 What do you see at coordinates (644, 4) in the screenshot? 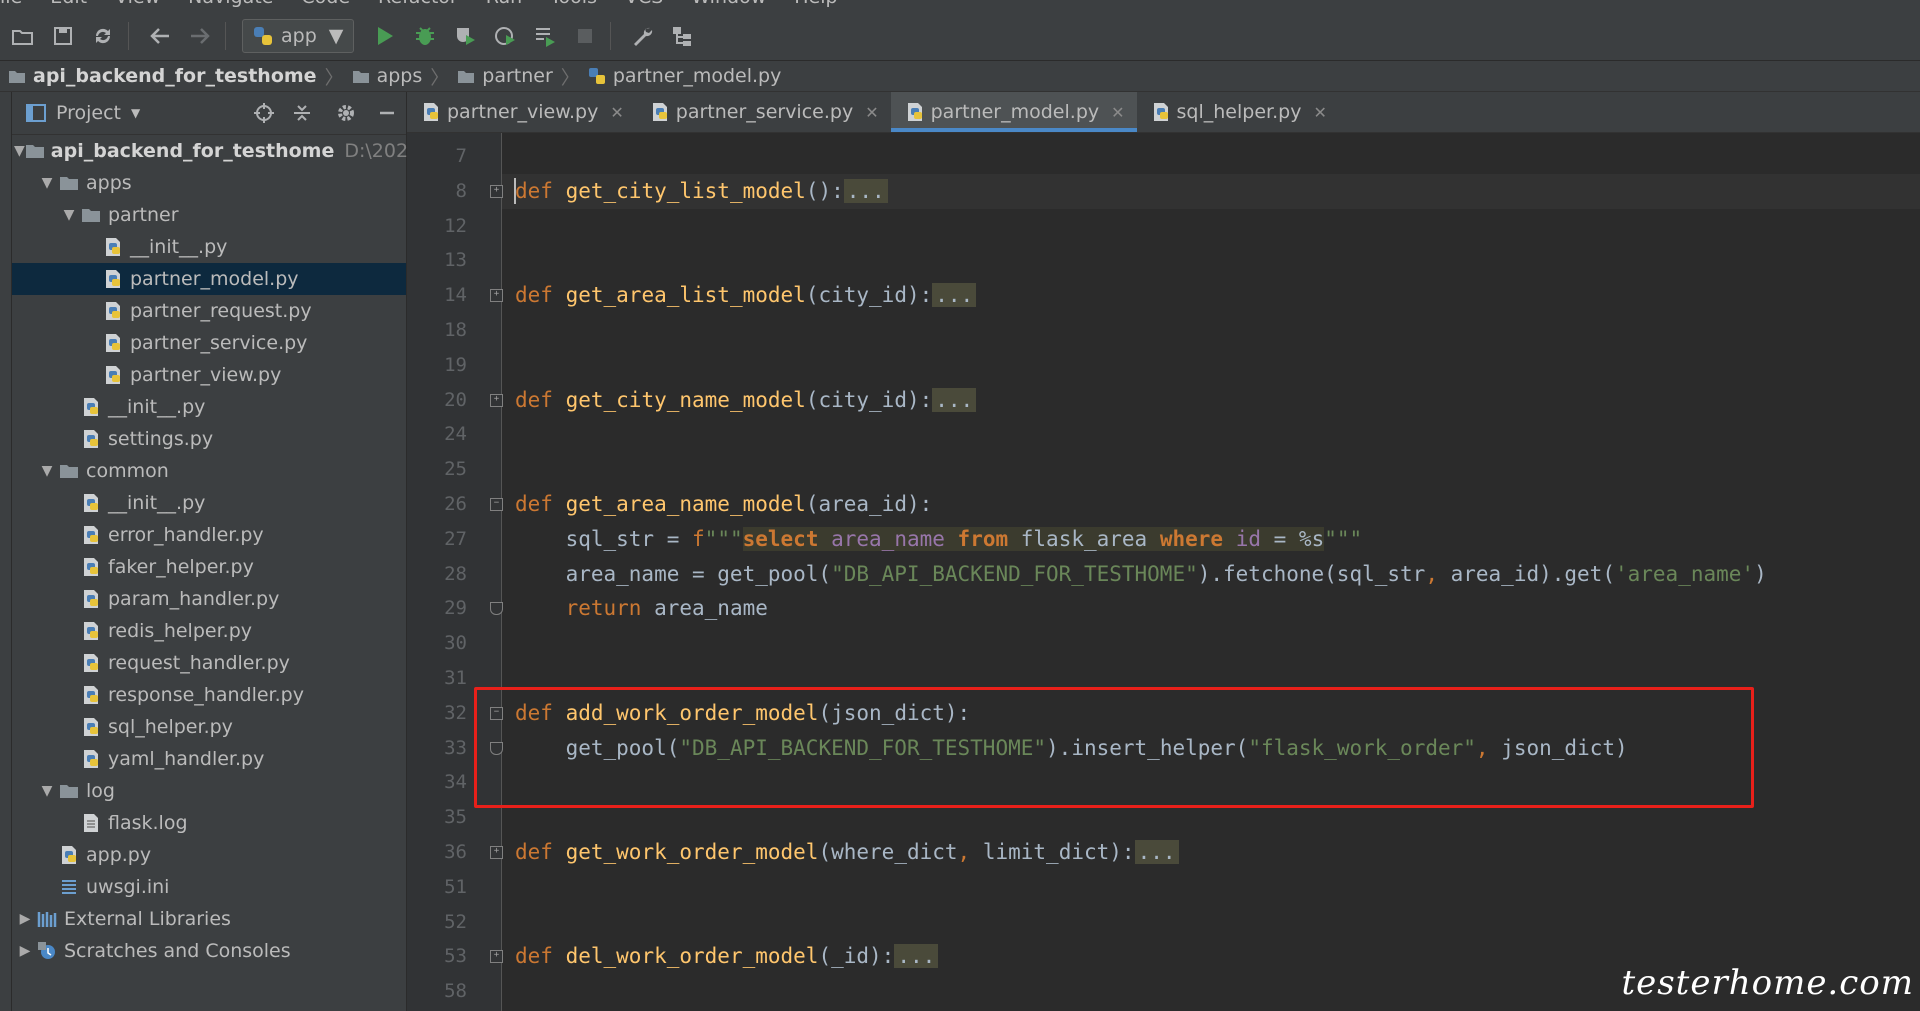
I see `menu-item: VCS` at bounding box center [644, 4].